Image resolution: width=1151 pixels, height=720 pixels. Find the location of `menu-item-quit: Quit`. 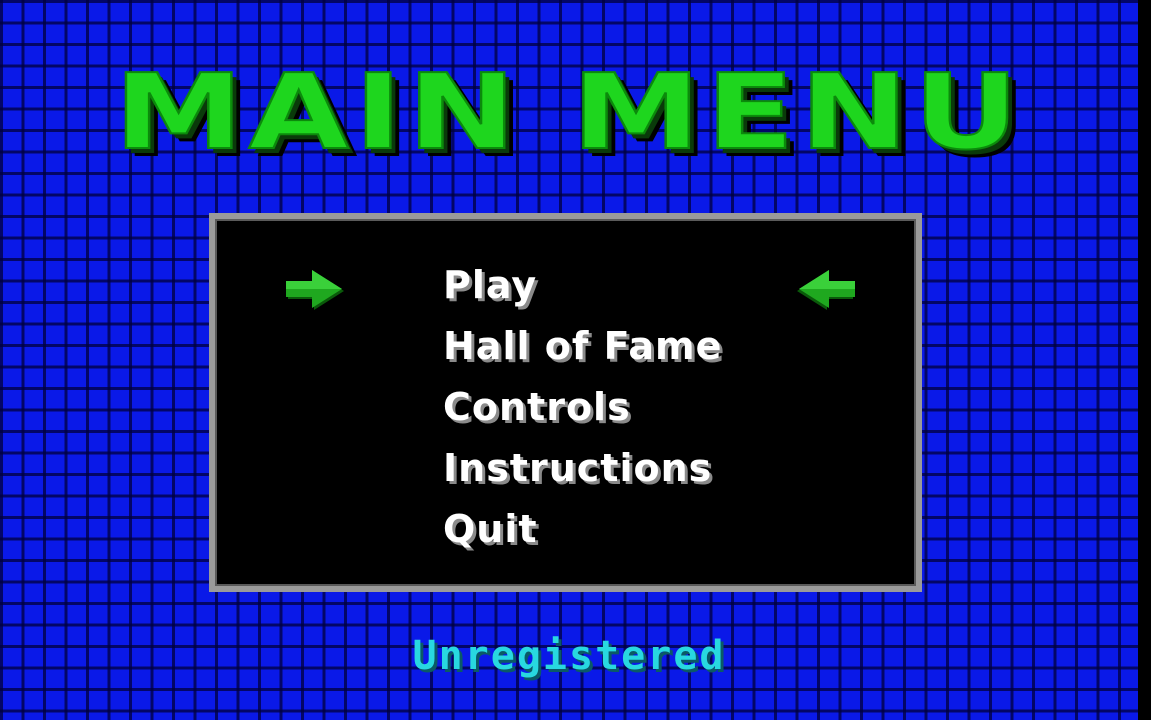

menu-item-quit: Quit is located at coordinates (582, 529).